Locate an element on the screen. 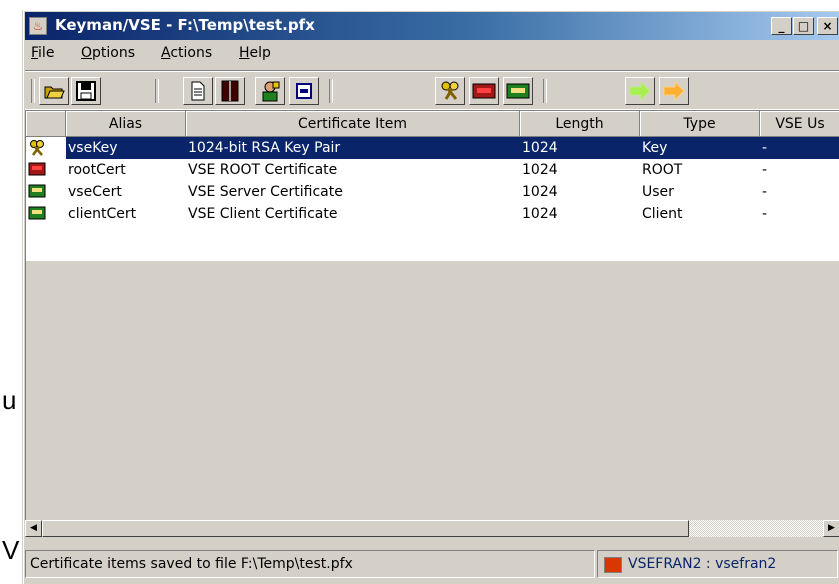  book-icon is located at coordinates (230, 91).